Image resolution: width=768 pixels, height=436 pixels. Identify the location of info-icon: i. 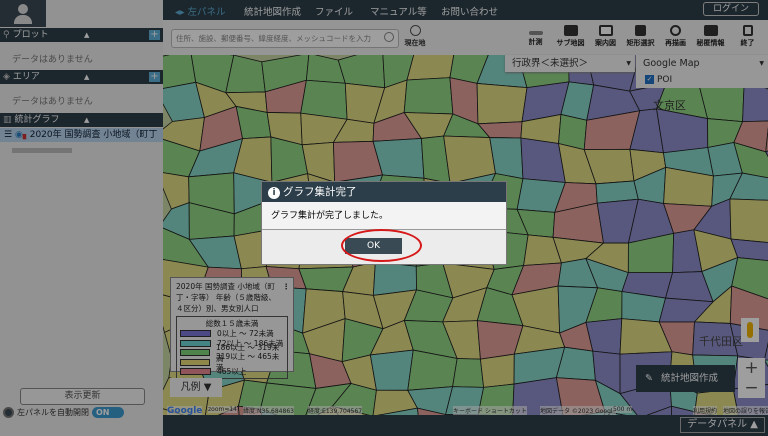
(274, 193).